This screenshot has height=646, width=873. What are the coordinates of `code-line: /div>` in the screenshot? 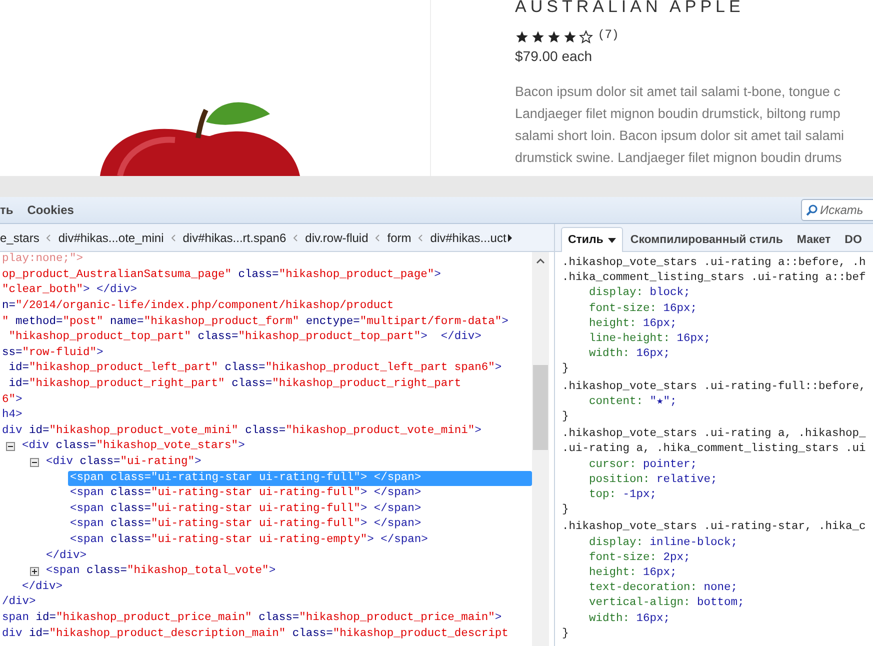 It's located at (19, 602).